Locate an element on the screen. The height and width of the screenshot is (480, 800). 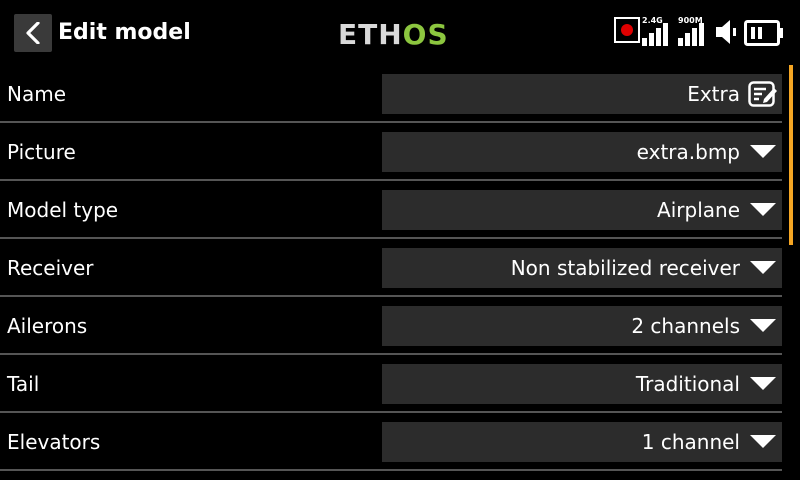
ethos-logo: ETHOS is located at coordinates (393, 33).